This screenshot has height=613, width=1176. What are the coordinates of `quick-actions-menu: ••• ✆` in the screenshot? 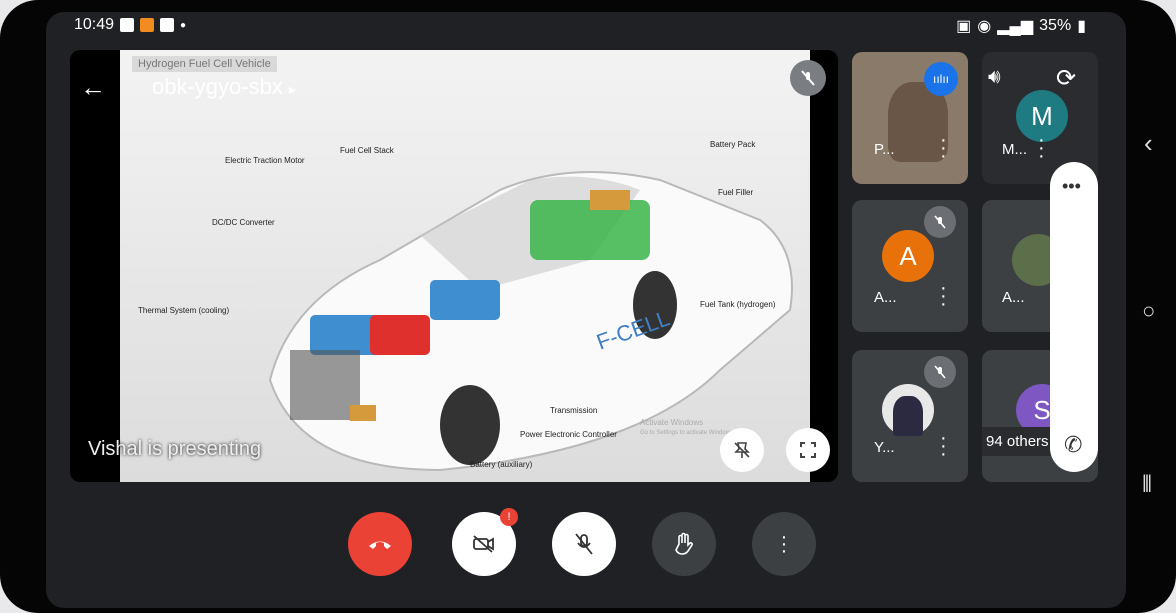 It's located at (1074, 317).